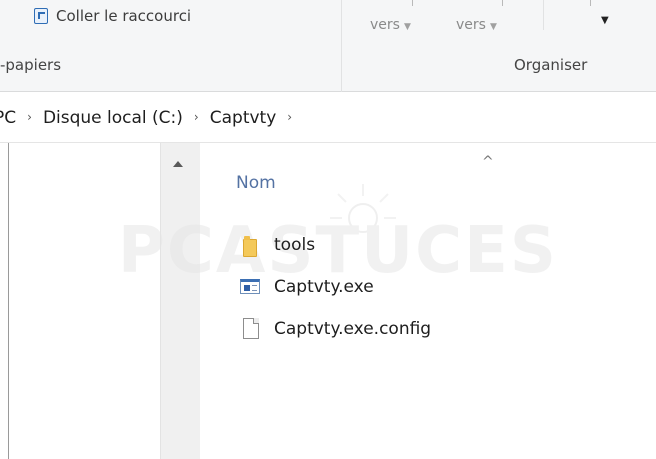 The width and height of the screenshot is (656, 459). Describe the element at coordinates (180, 301) in the screenshot. I see `navigation-scrollbar` at that location.